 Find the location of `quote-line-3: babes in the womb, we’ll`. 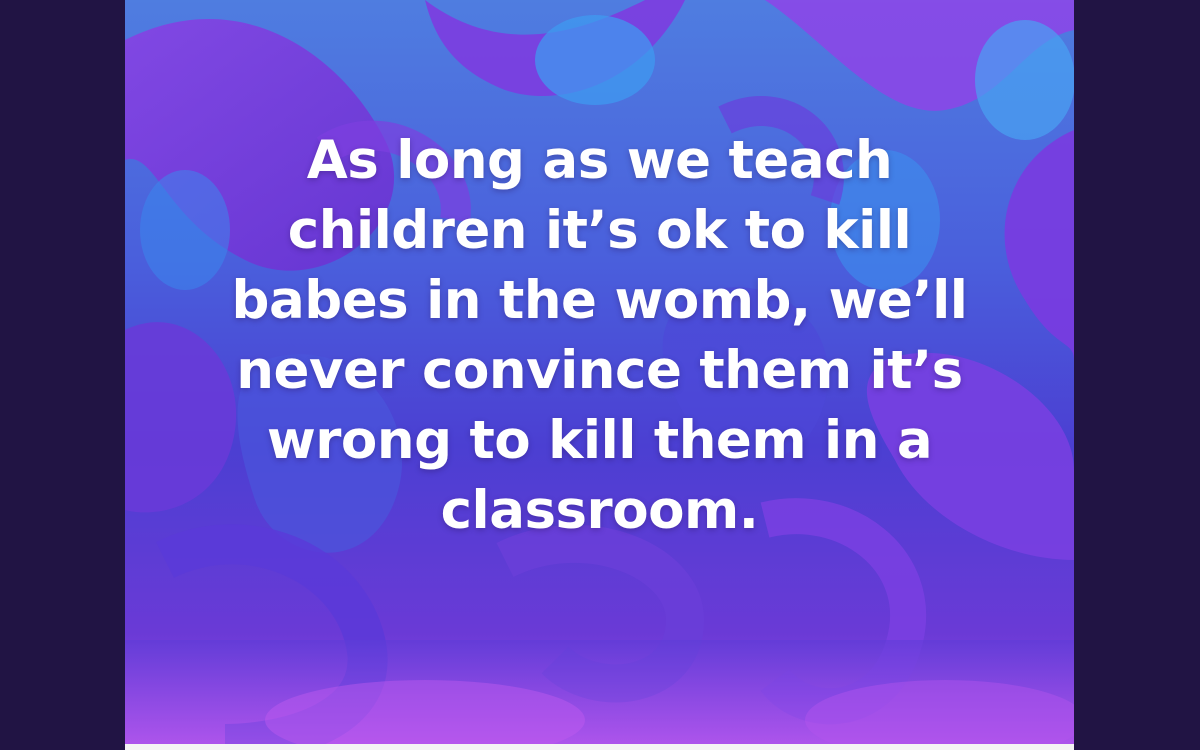

quote-line-3: babes in the womb, we’ll is located at coordinates (599, 300).